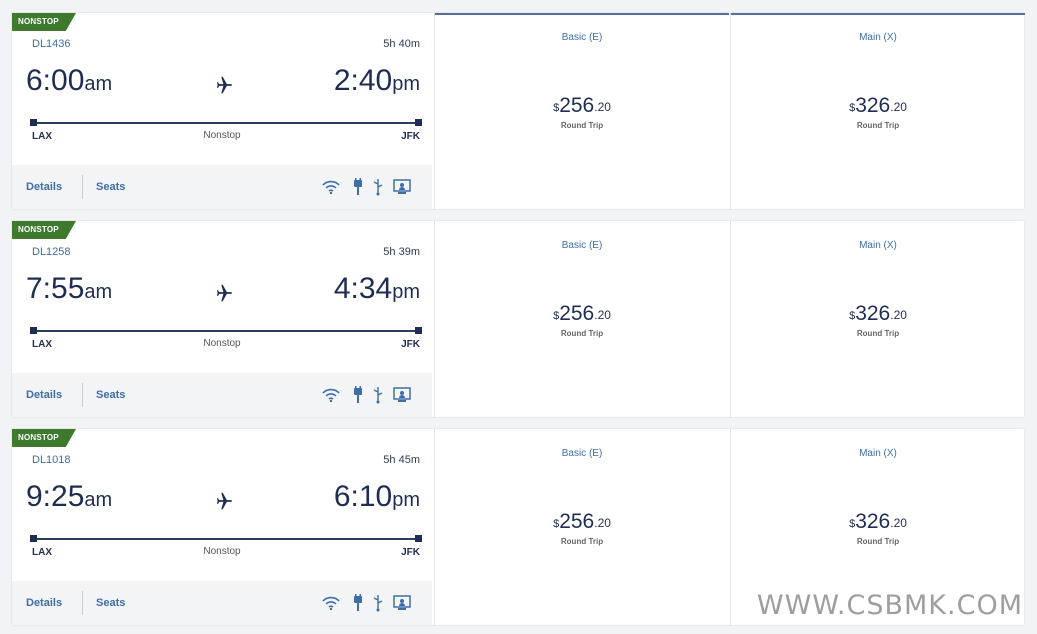 The image size is (1037, 634). I want to click on arrival-time: 2:40pm, so click(377, 82).